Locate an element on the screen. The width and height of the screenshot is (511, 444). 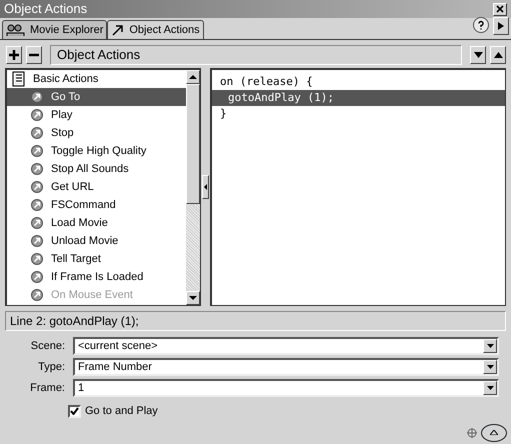
dropdown-field: 1 is located at coordinates (286, 388).